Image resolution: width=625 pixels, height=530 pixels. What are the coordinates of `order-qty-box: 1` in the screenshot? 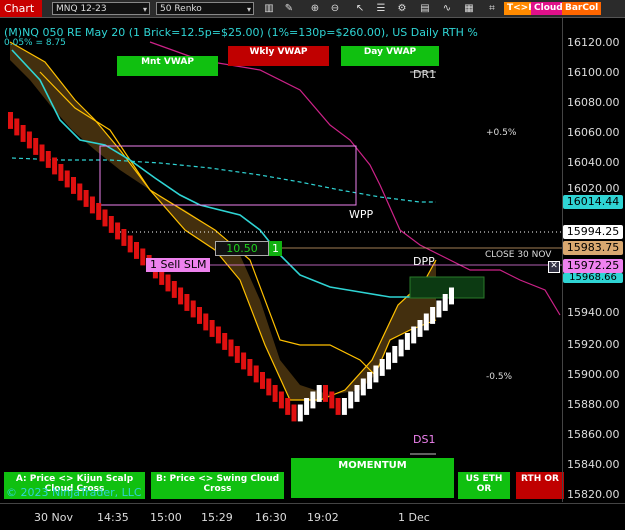 It's located at (275, 248).